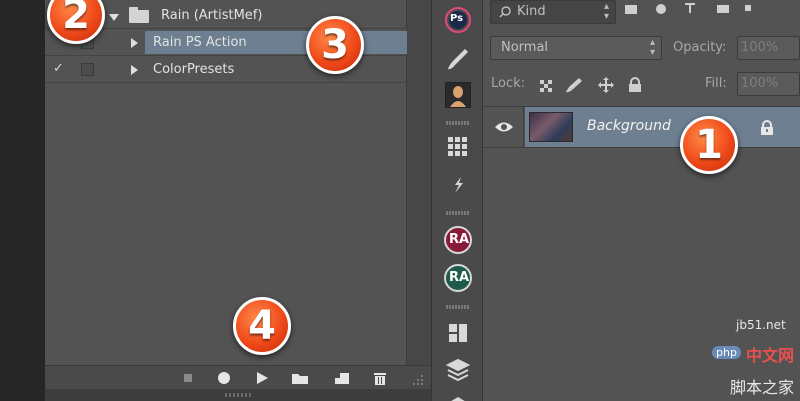 The image size is (800, 401). I want to click on layer-lock-icon, so click(767, 130).